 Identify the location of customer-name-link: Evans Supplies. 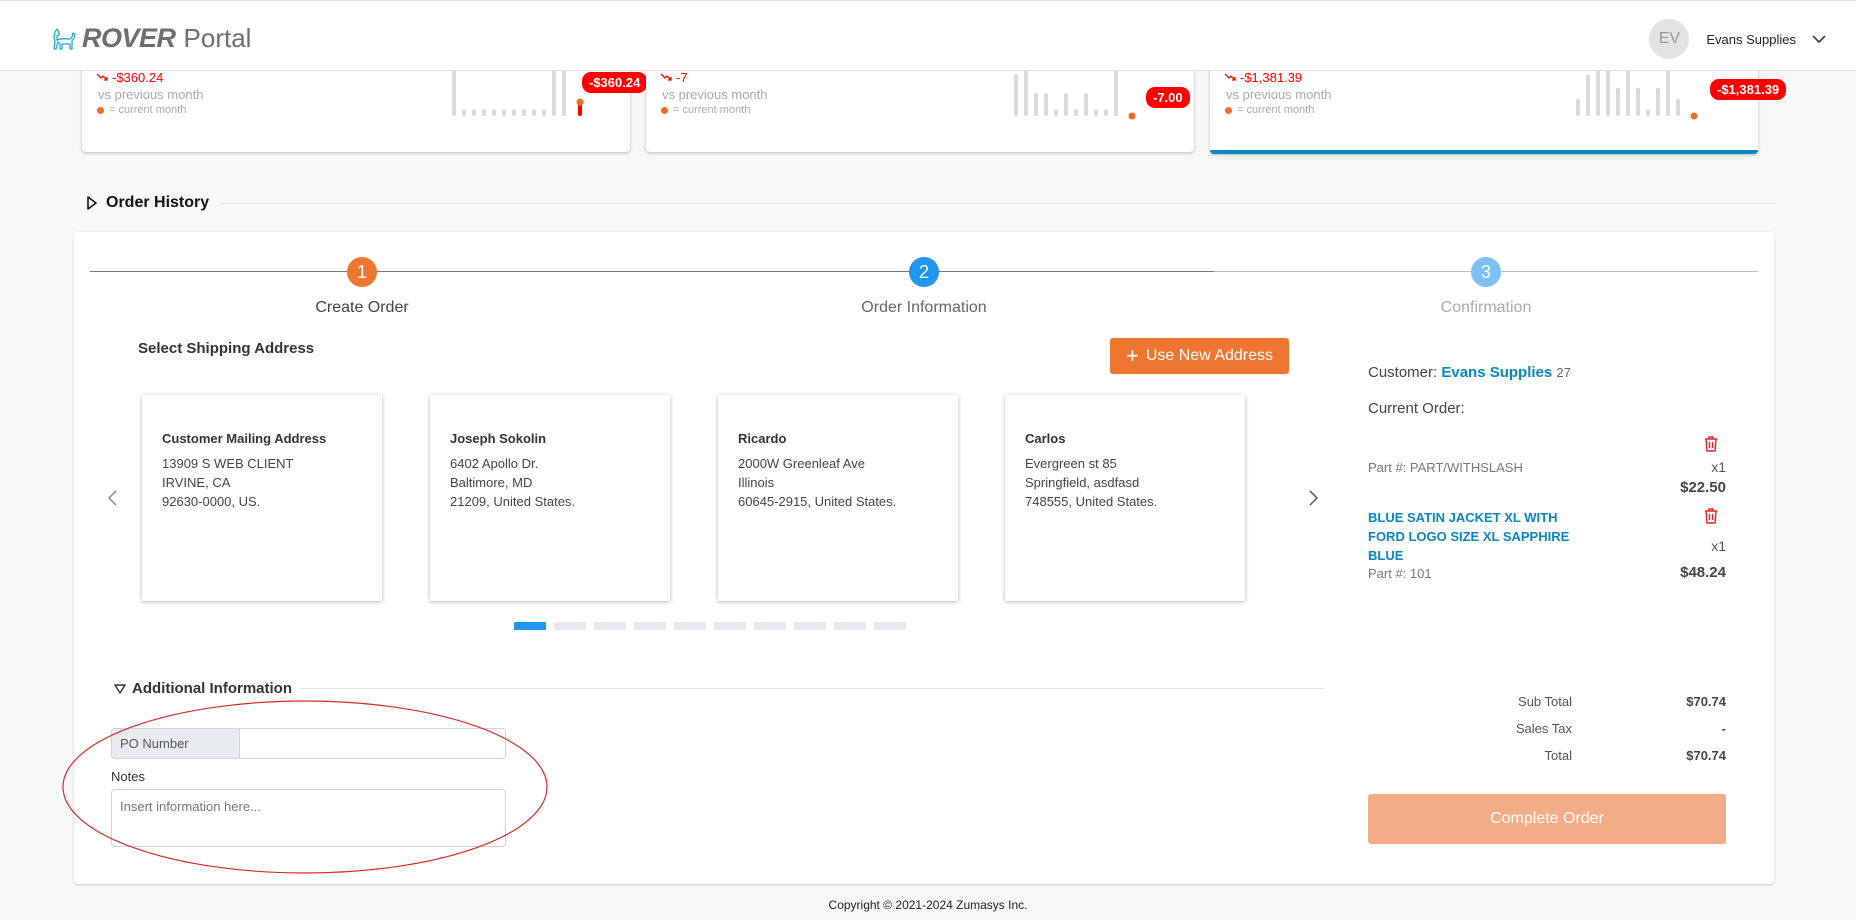
(1496, 372).